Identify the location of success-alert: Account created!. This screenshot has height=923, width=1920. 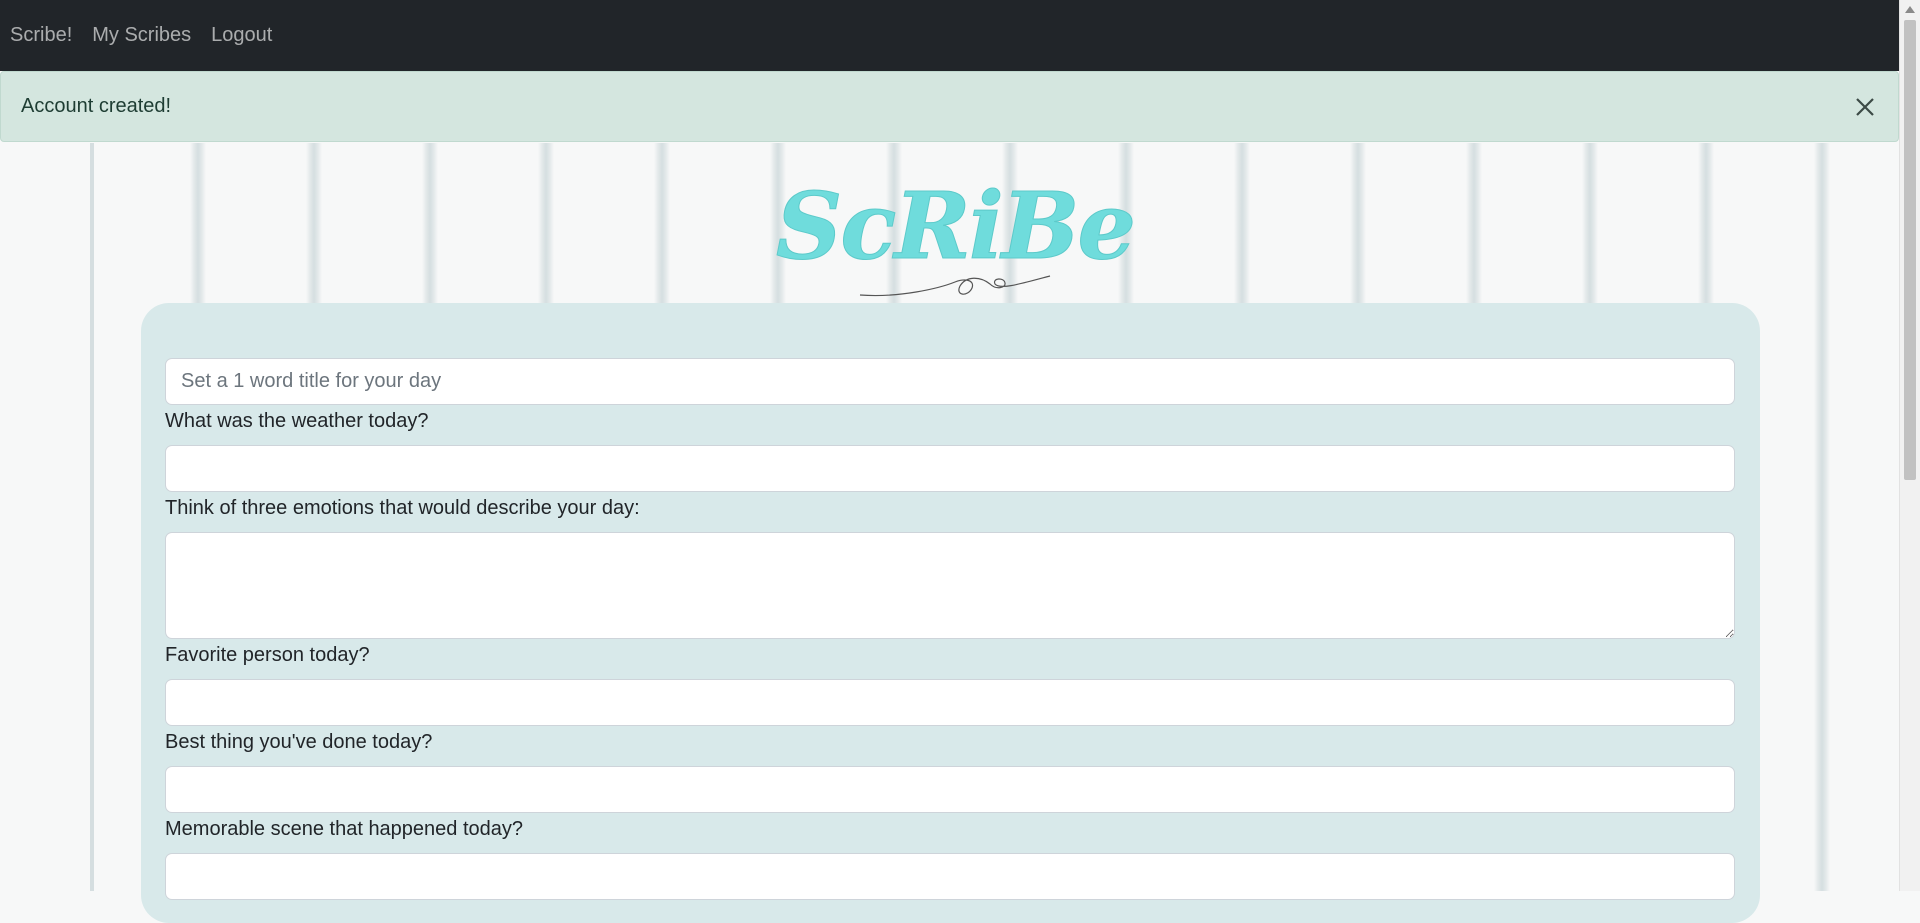
(949, 106).